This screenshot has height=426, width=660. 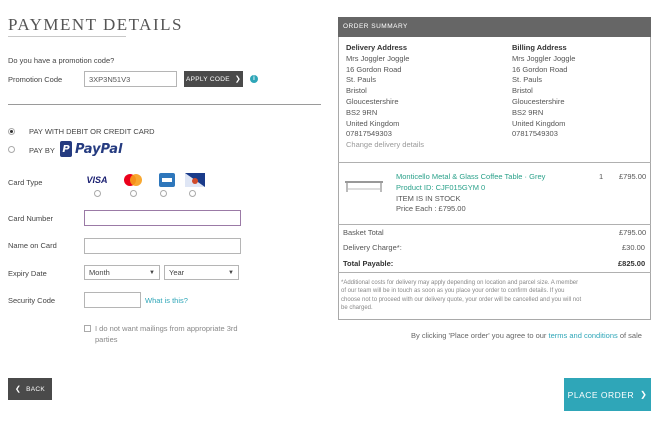 I want to click on card-type-label: Card Type, so click(x=25, y=182).